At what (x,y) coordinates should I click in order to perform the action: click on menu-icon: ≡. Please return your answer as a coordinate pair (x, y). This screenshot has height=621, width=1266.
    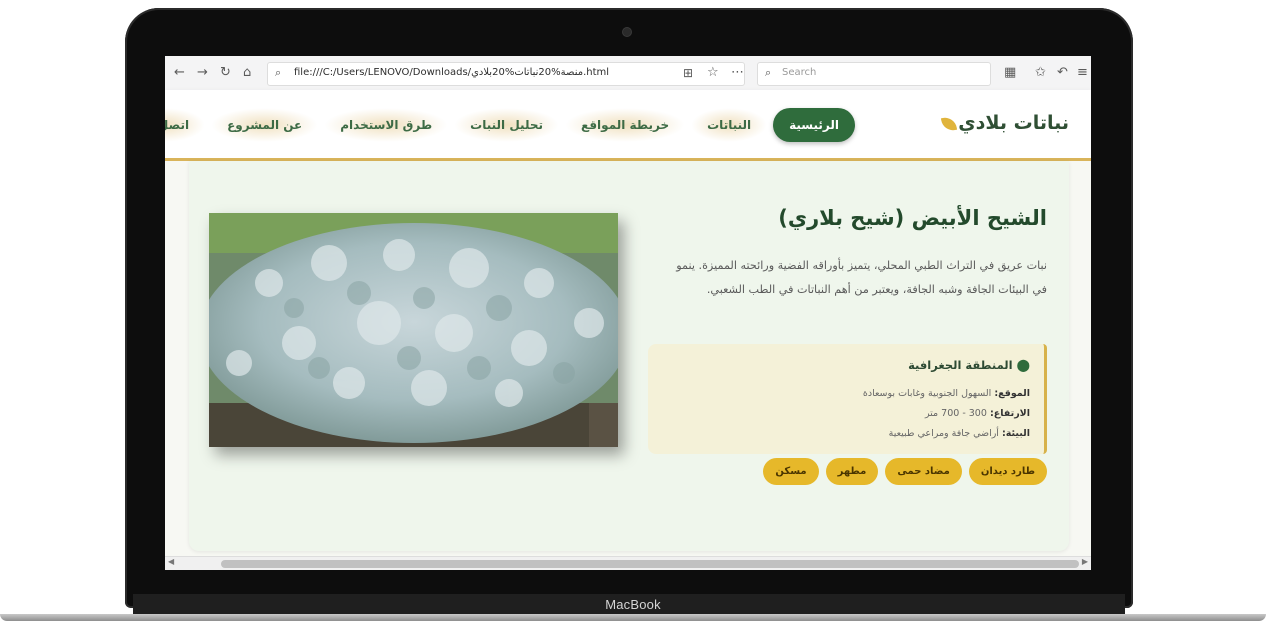
    Looking at the image, I should click on (1082, 73).